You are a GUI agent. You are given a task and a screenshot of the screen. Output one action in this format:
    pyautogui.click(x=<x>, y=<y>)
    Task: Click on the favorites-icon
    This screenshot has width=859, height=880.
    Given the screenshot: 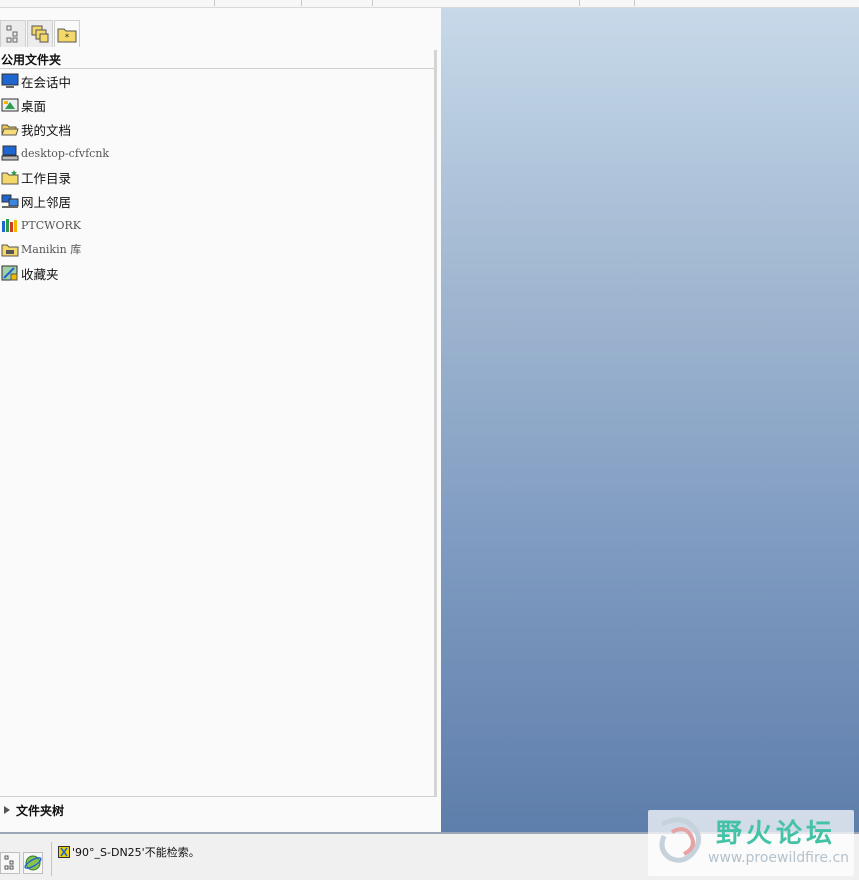 What is the action you would take?
    pyautogui.click(x=9, y=273)
    